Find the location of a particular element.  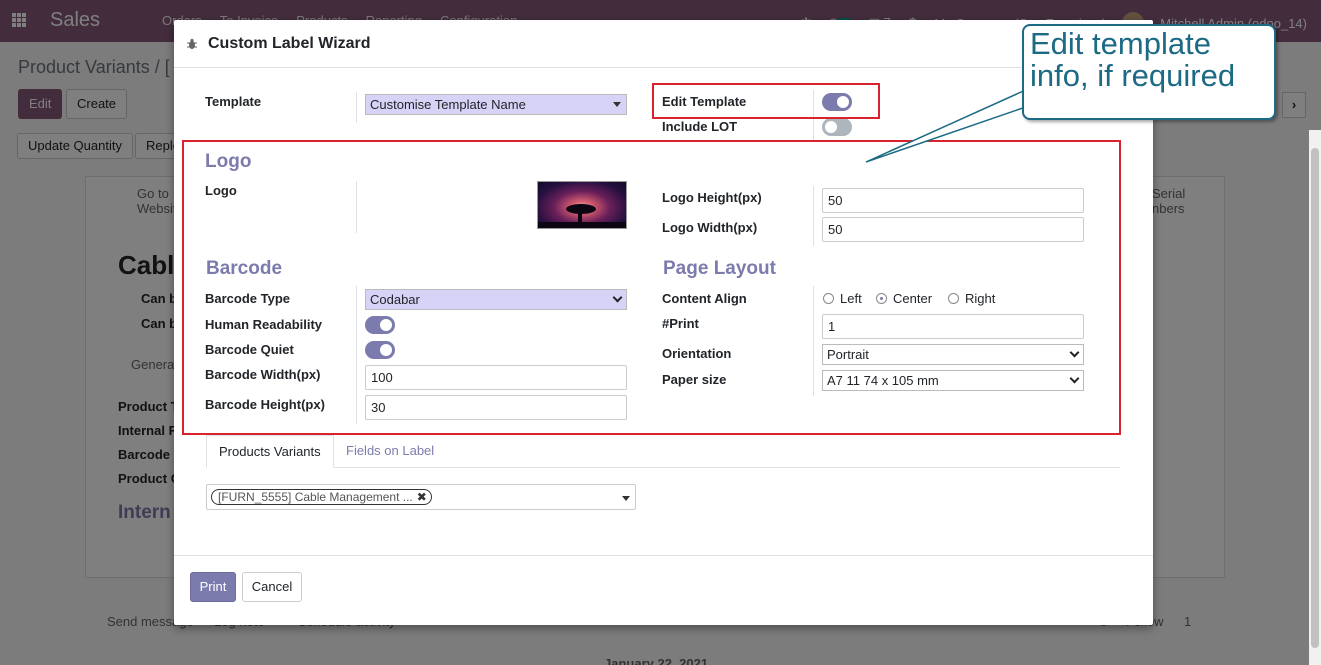

include-lot-toggle is located at coordinates (837, 127).